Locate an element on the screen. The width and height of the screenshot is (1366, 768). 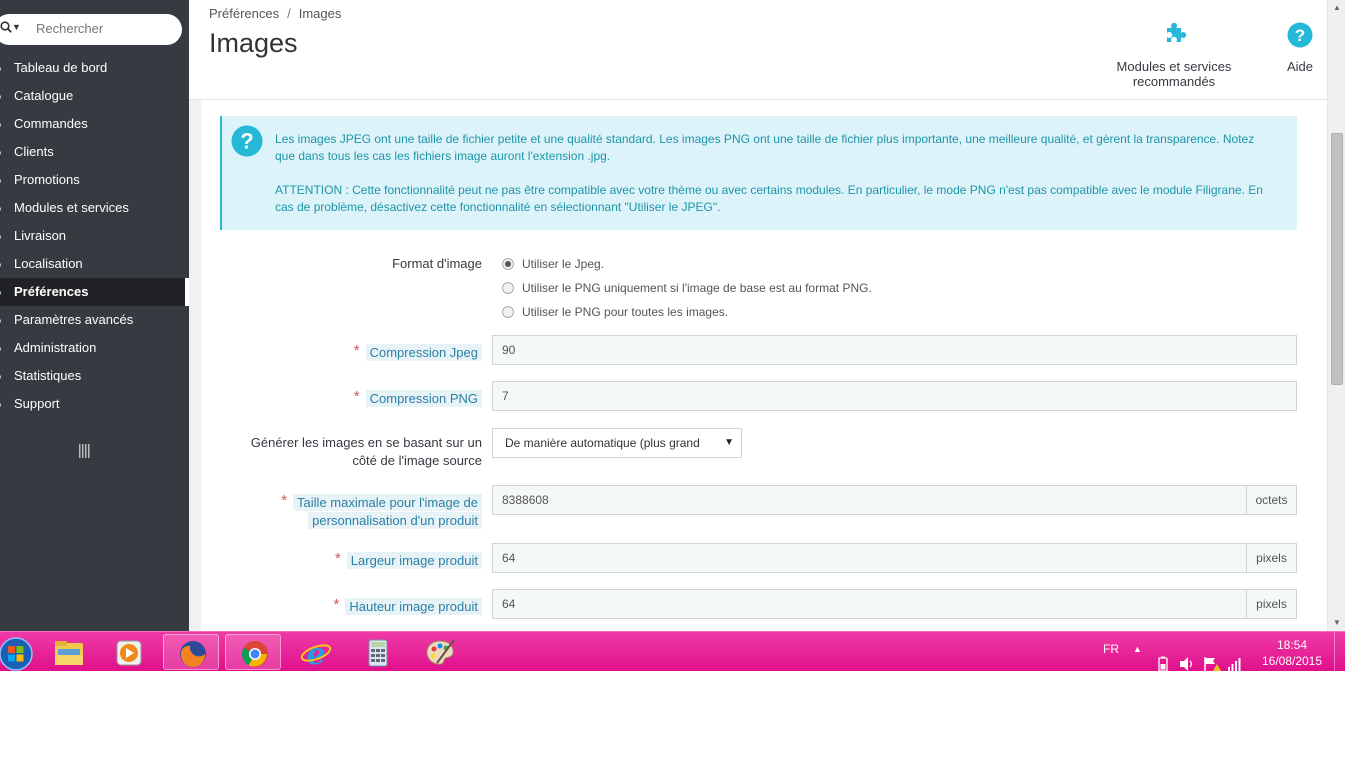
start-button is located at coordinates (21, 652).